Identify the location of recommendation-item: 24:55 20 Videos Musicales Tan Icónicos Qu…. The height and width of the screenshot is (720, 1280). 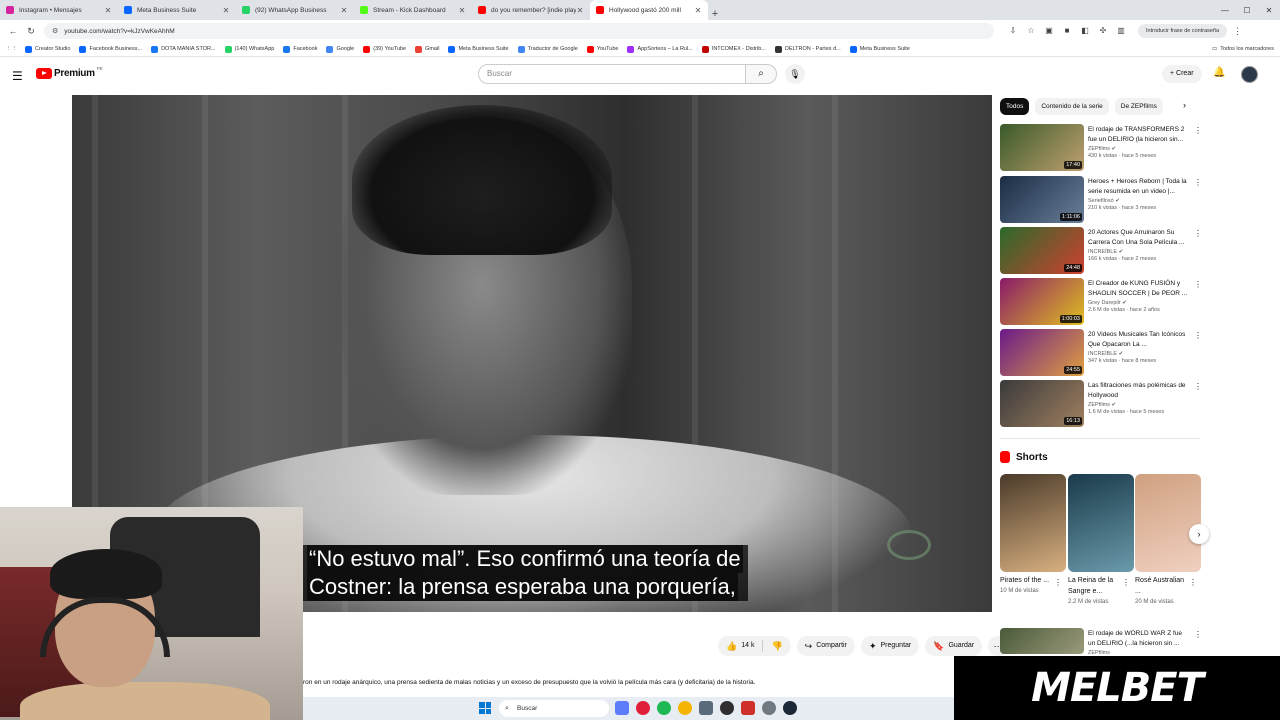
(1101, 353).